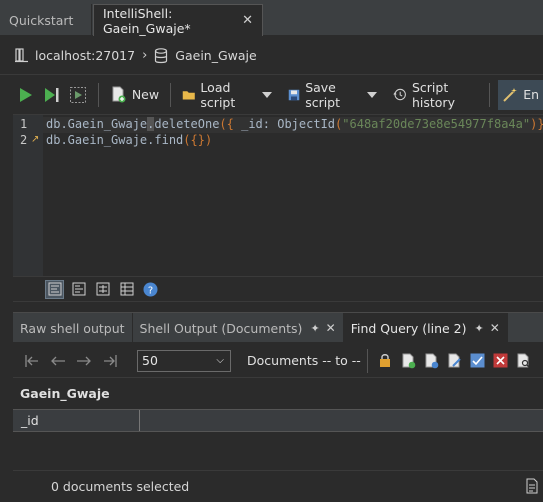 The height and width of the screenshot is (502, 543). I want to click on previous-page-button, so click(58, 361).